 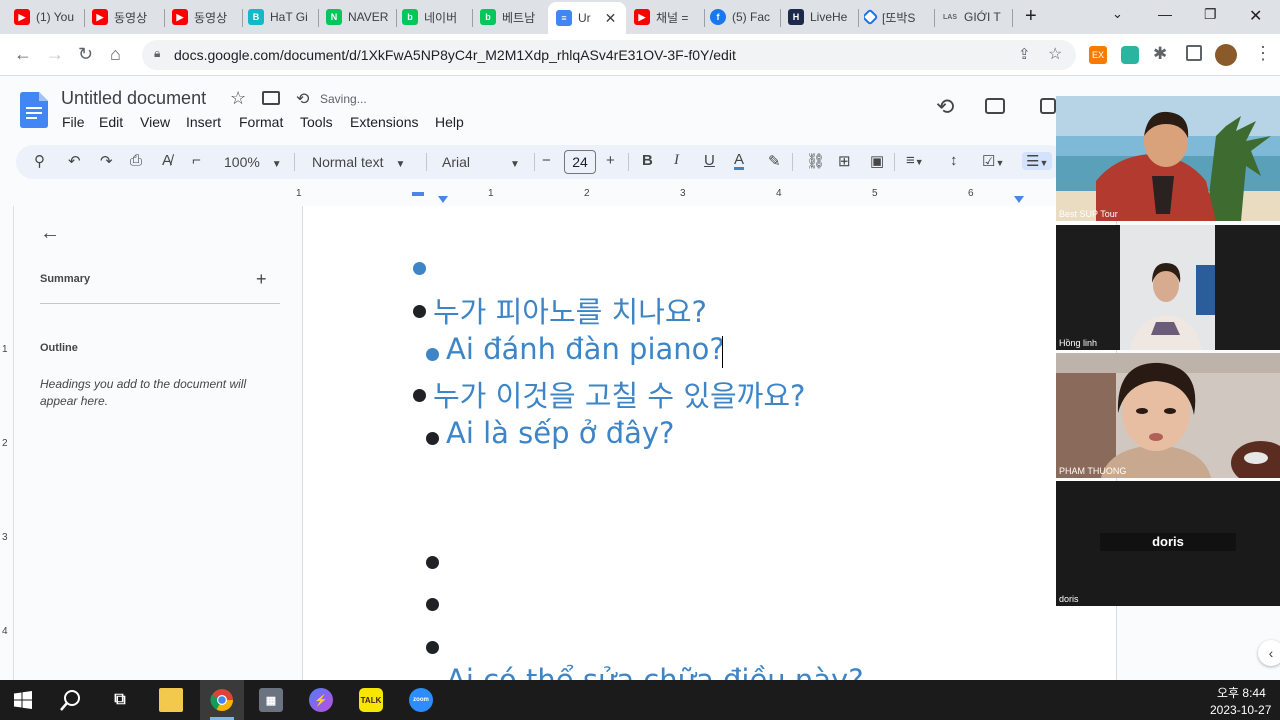 What do you see at coordinates (421, 700) in the screenshot?
I see `zoom-icon: zoom` at bounding box center [421, 700].